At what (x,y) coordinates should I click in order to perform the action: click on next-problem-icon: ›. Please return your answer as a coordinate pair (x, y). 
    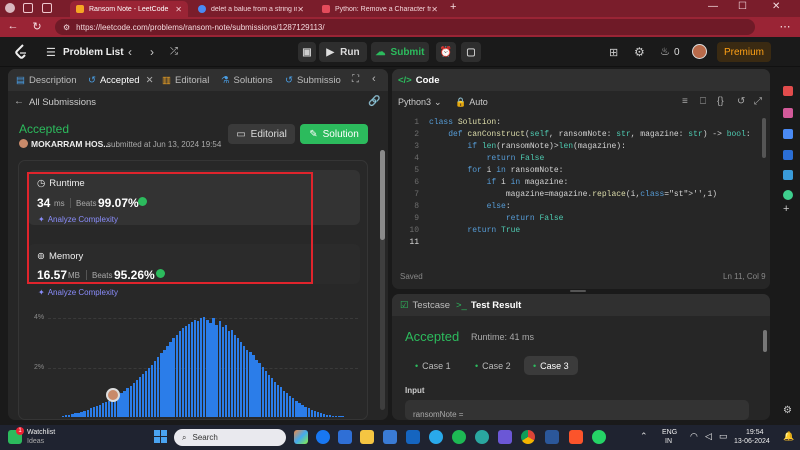
    Looking at the image, I should click on (152, 52).